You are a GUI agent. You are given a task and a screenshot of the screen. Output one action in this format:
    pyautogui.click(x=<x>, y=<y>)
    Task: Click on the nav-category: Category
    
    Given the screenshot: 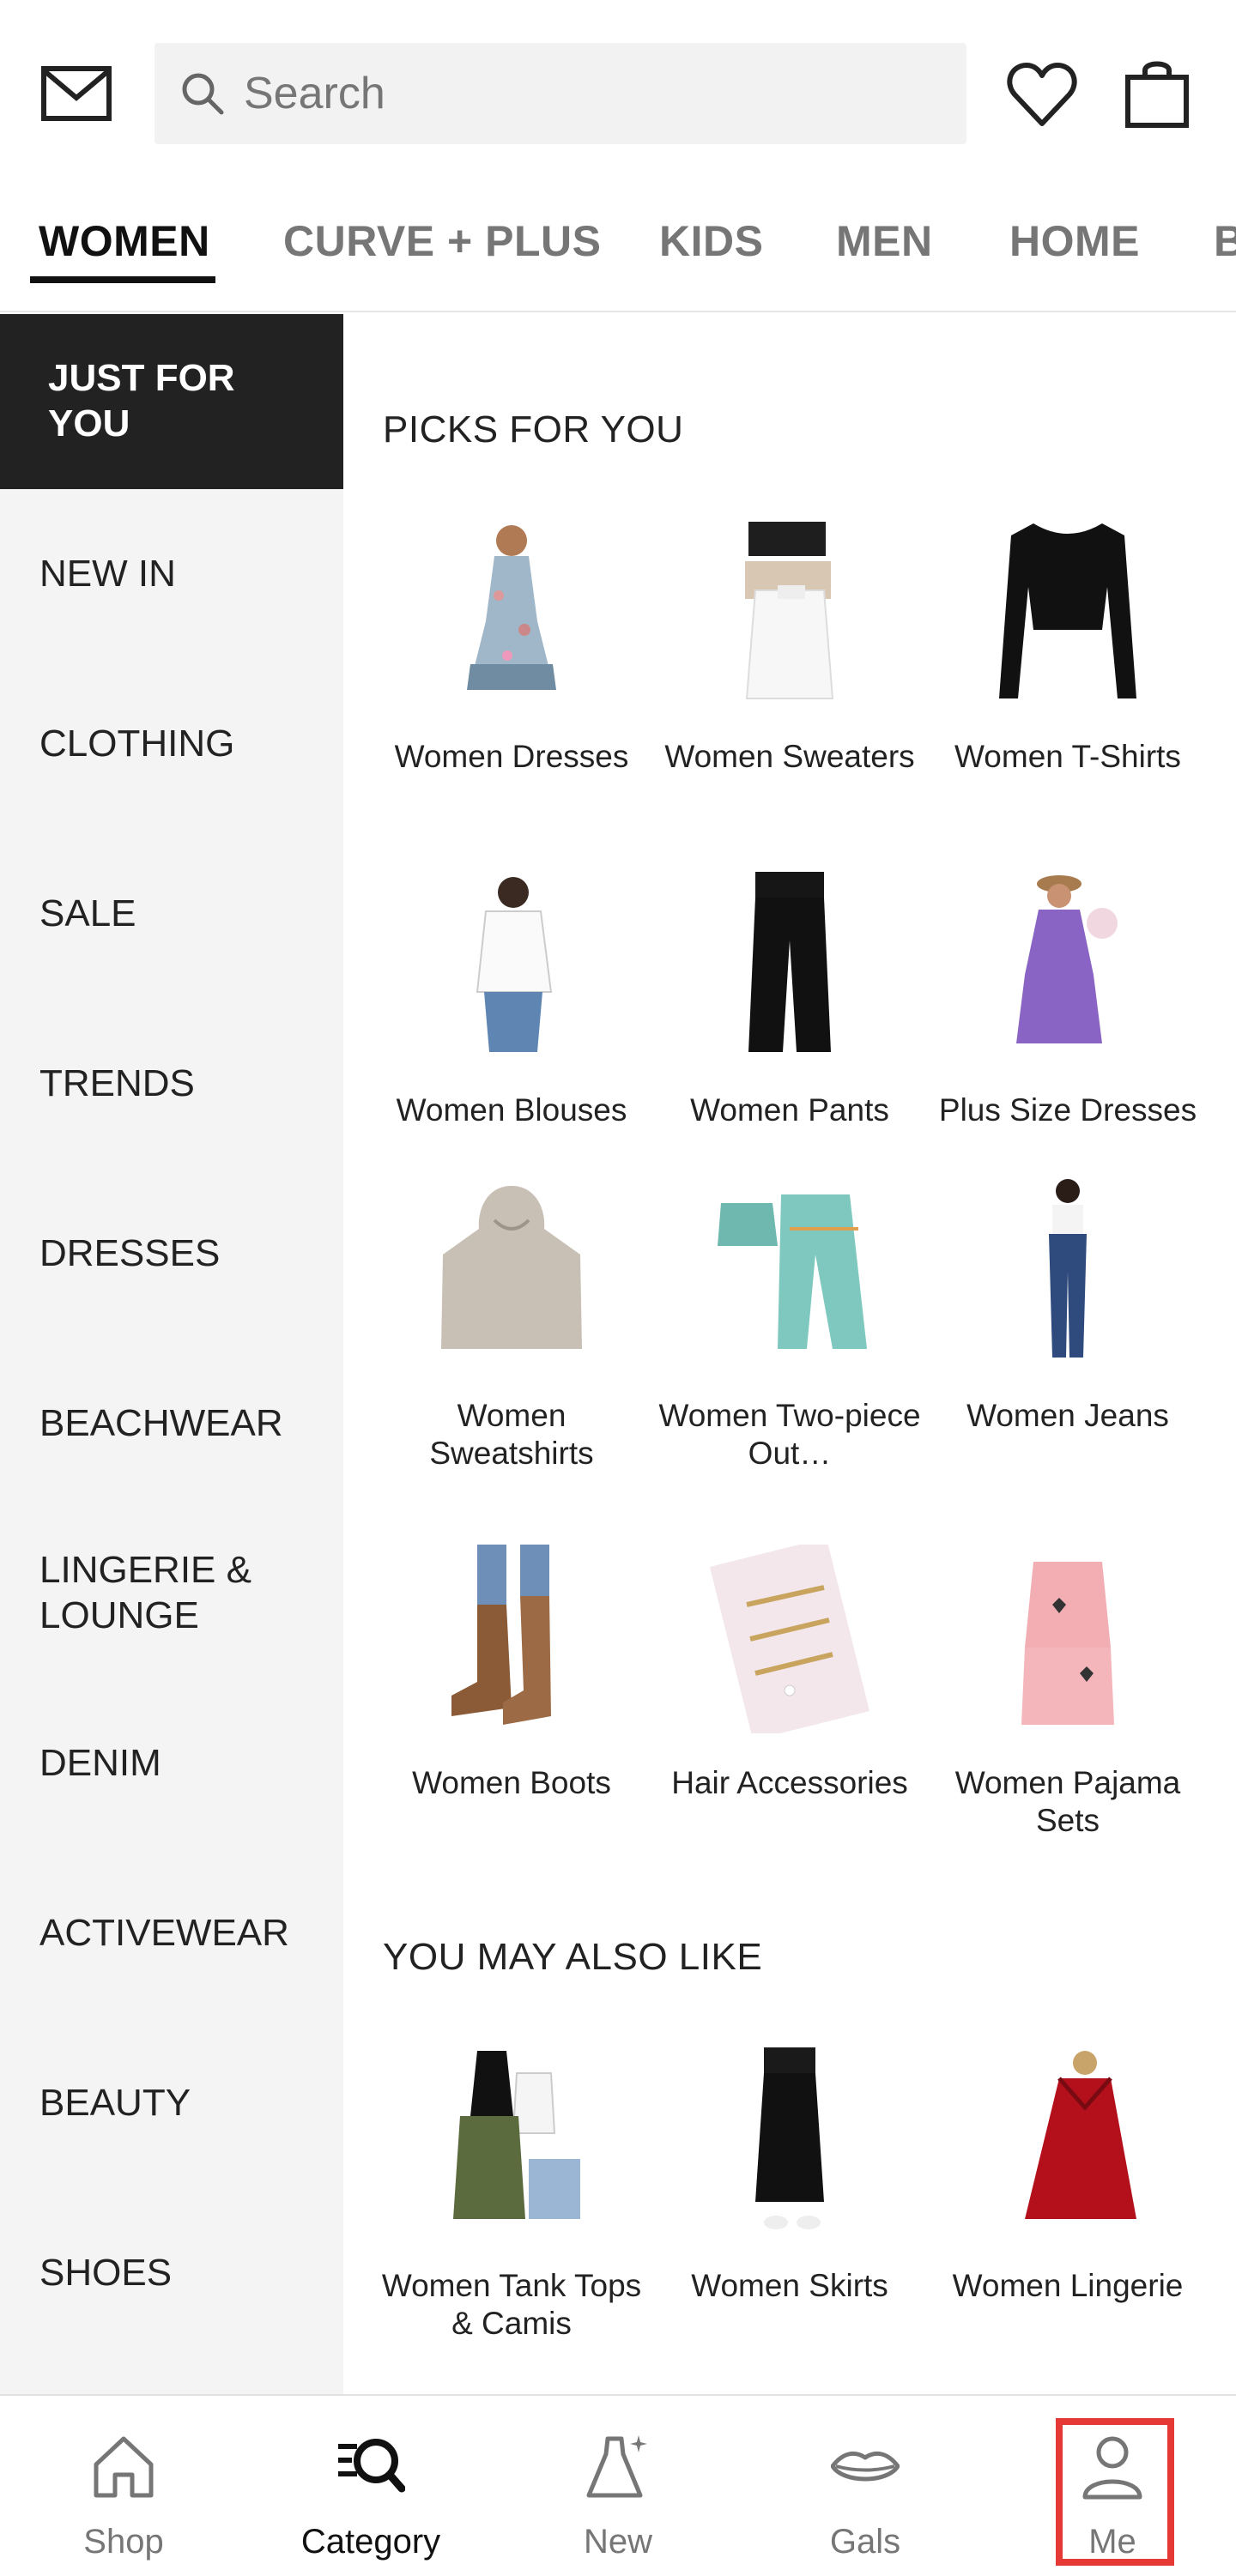 What is the action you would take?
    pyautogui.click(x=370, y=2486)
    